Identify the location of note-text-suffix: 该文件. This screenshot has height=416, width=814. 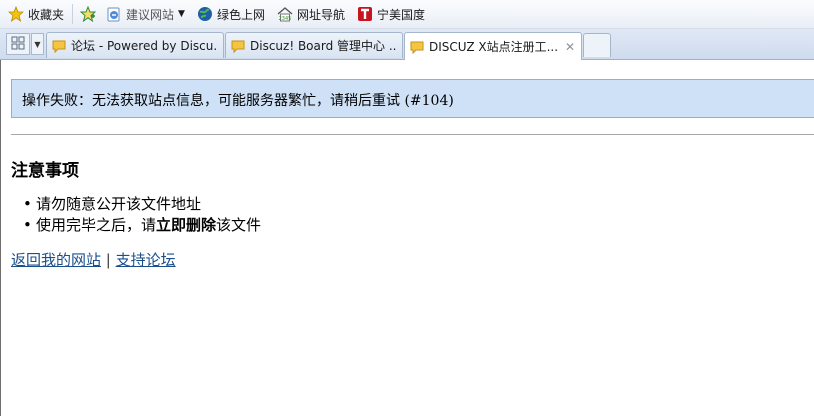
(239, 225).